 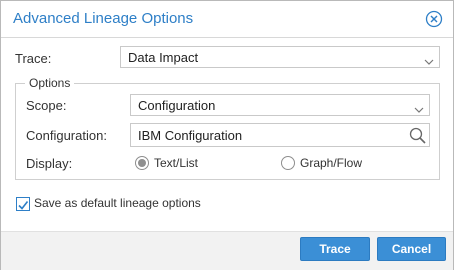 I want to click on configuration-input: IBM Configuration, so click(x=280, y=135).